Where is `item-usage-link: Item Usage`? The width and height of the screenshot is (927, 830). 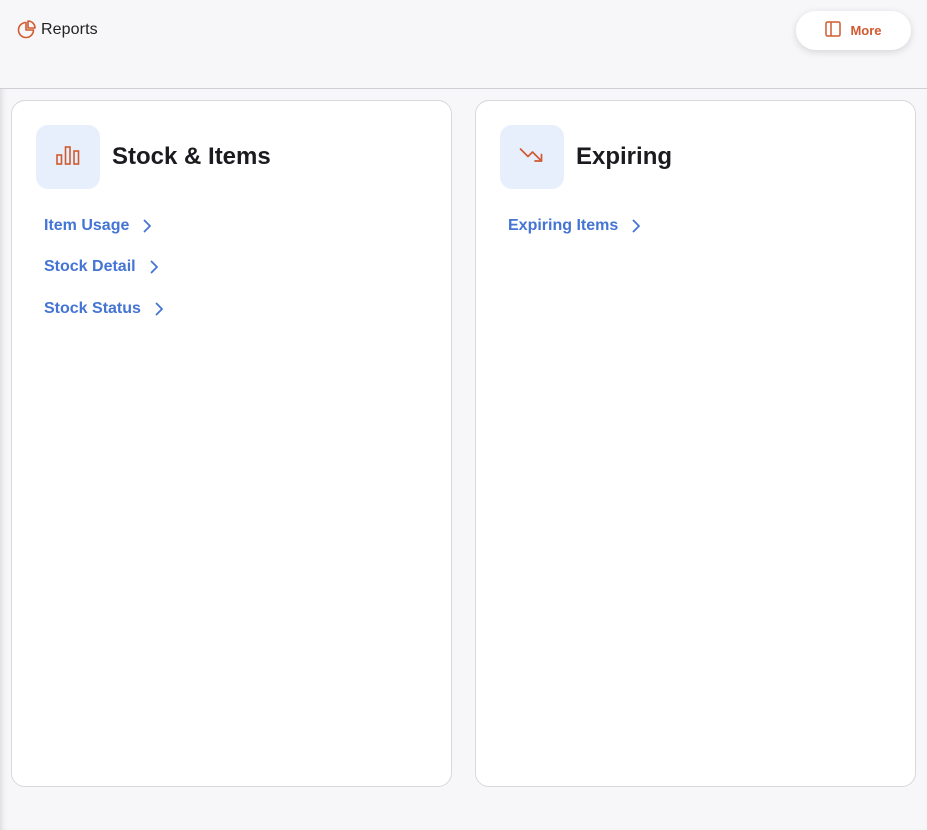
item-usage-link: Item Usage is located at coordinates (98, 226).